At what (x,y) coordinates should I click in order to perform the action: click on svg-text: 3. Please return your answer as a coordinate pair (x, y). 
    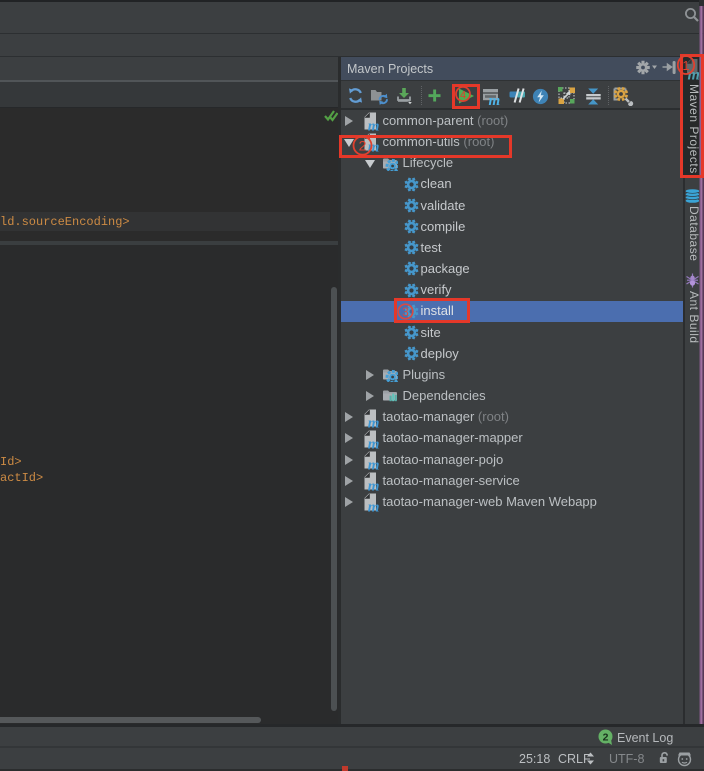
    Looking at the image, I should click on (405, 313).